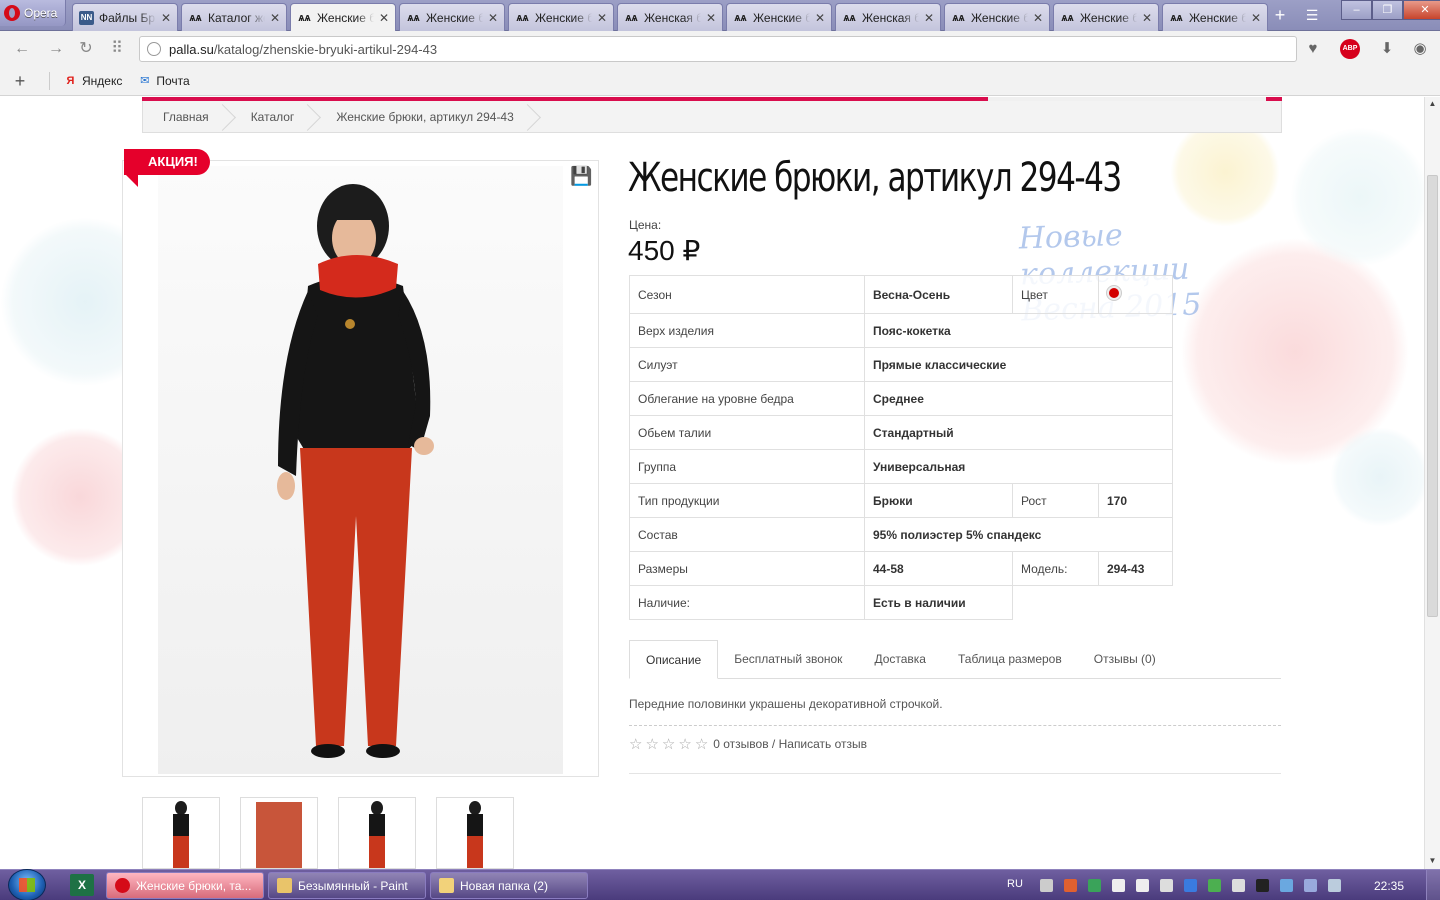  I want to click on shield-icon, so click(1094, 885).